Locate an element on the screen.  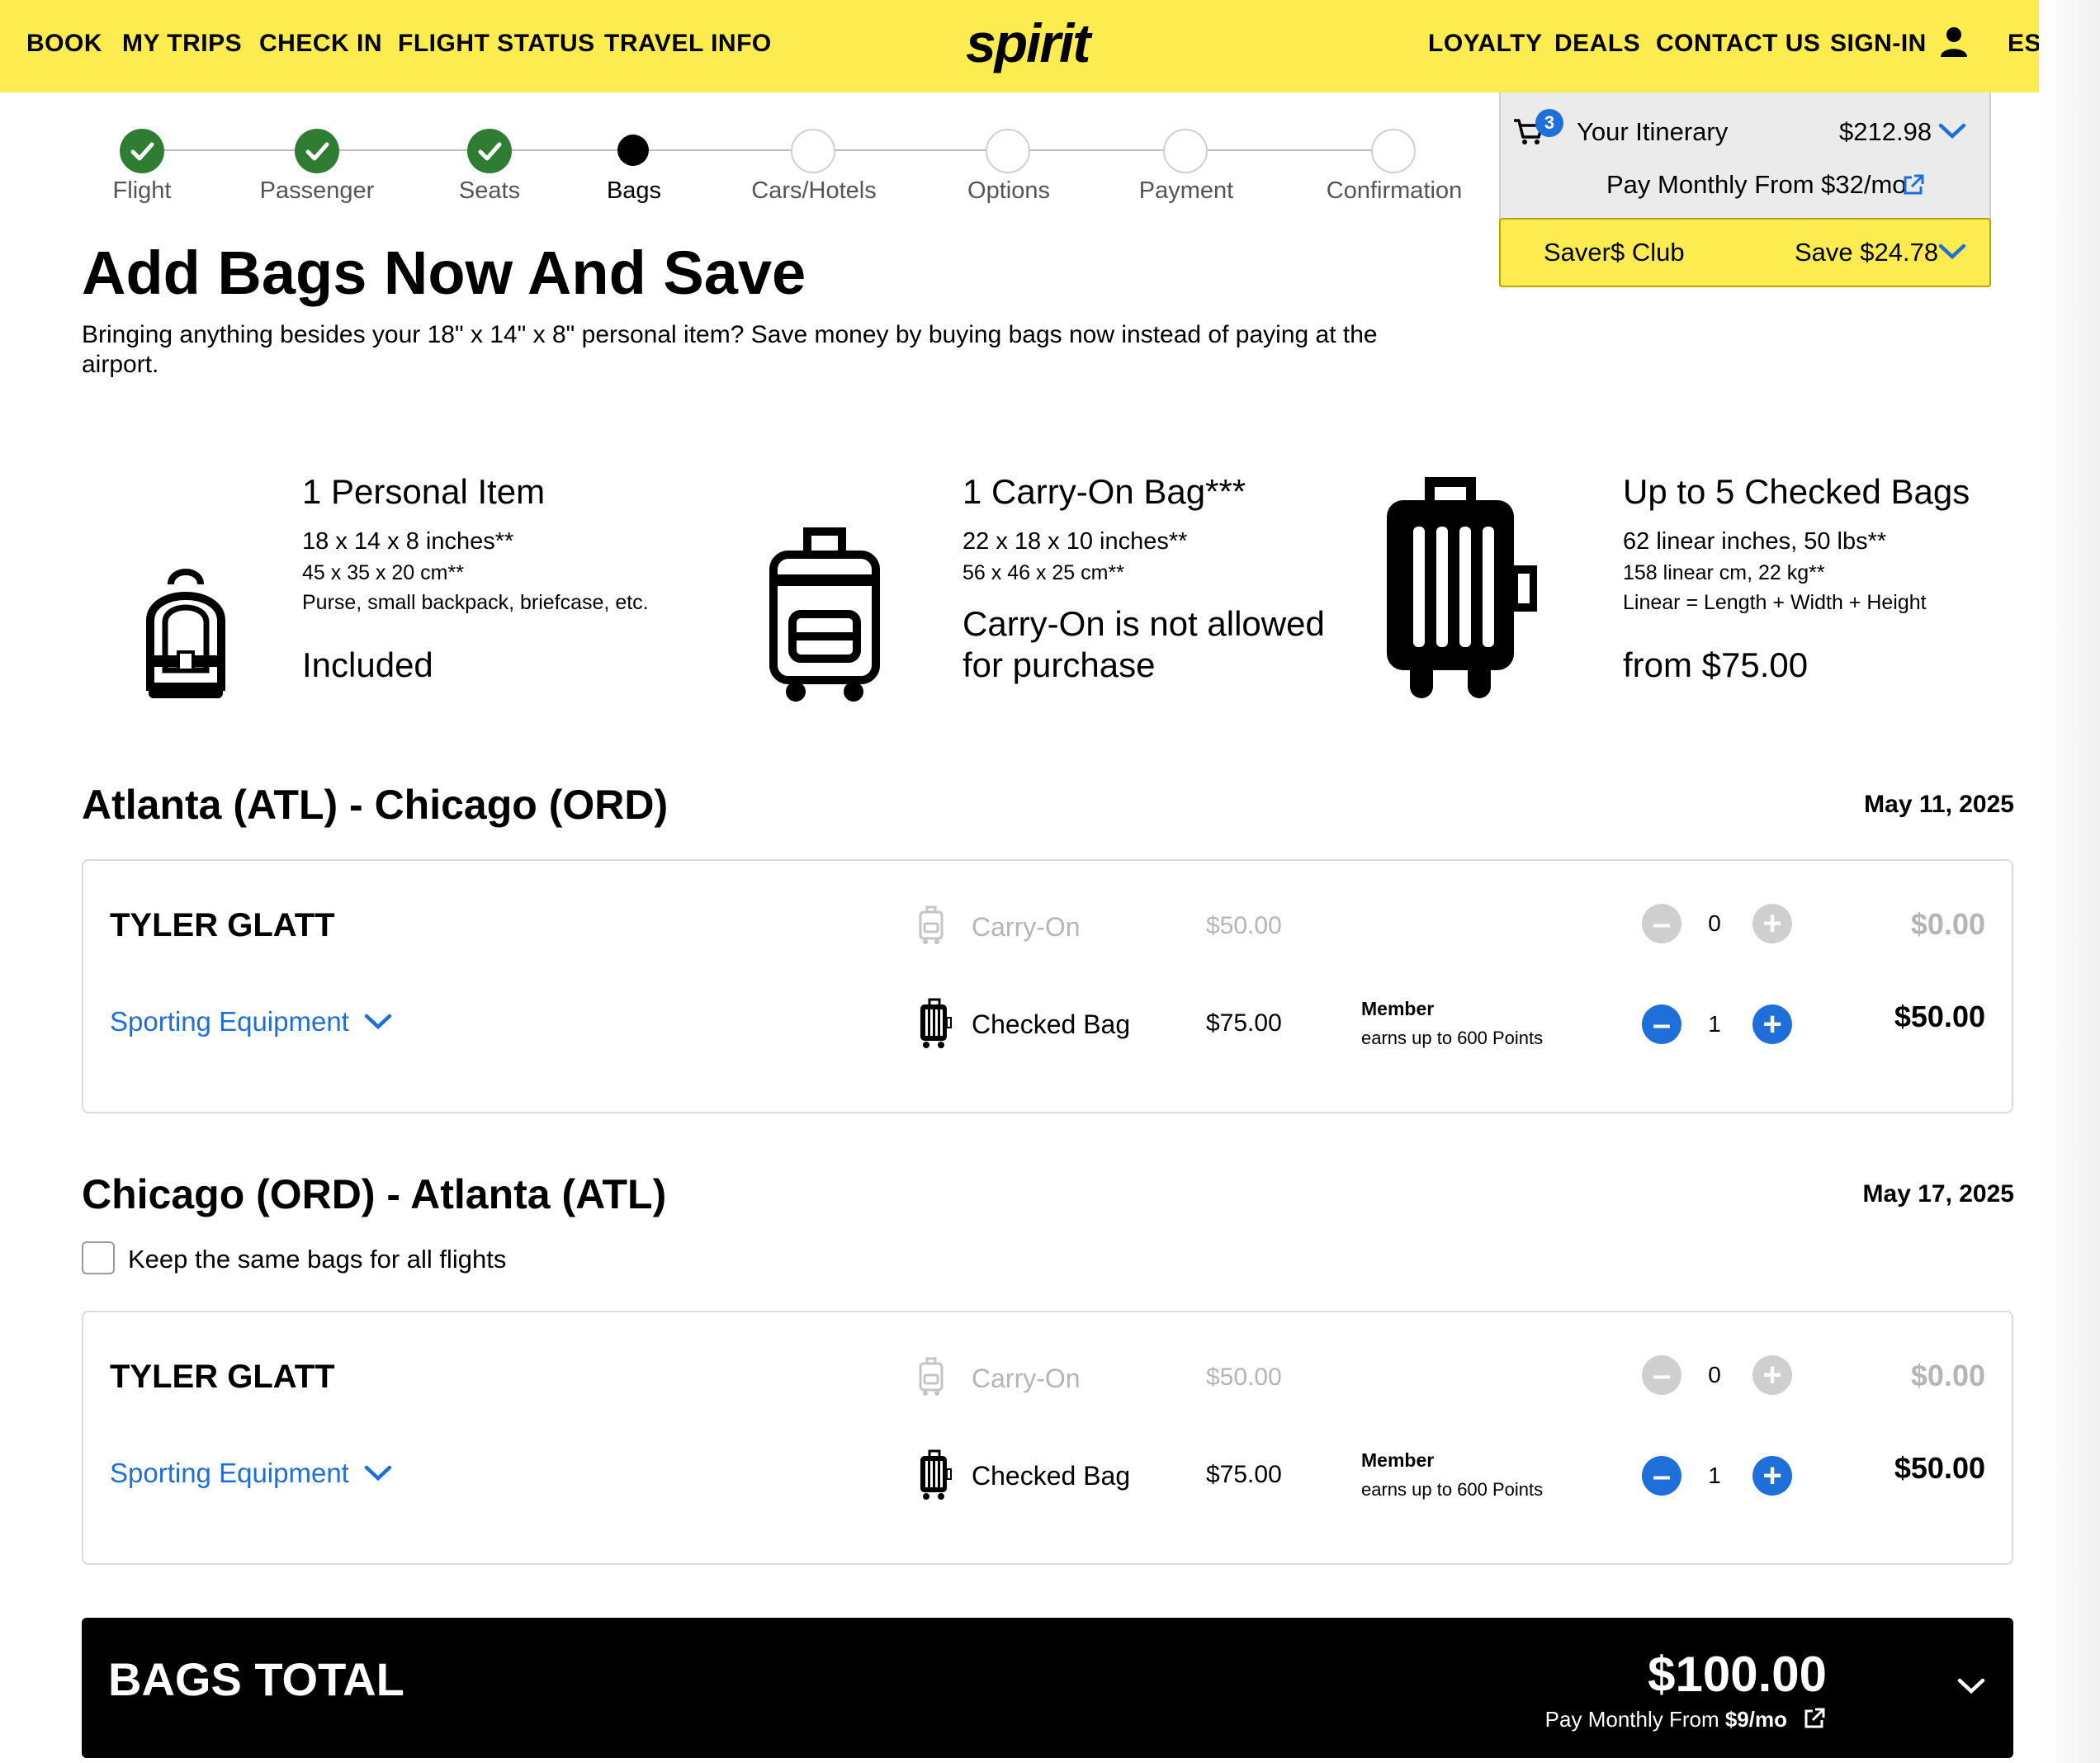
checked-bag-note: Linear = Length + Width + Height is located at coordinates (1775, 603).